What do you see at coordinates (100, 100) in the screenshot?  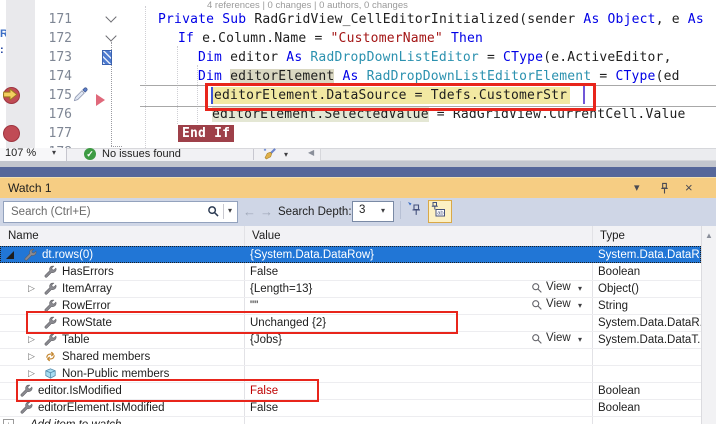 I see `change-marker-icon` at bounding box center [100, 100].